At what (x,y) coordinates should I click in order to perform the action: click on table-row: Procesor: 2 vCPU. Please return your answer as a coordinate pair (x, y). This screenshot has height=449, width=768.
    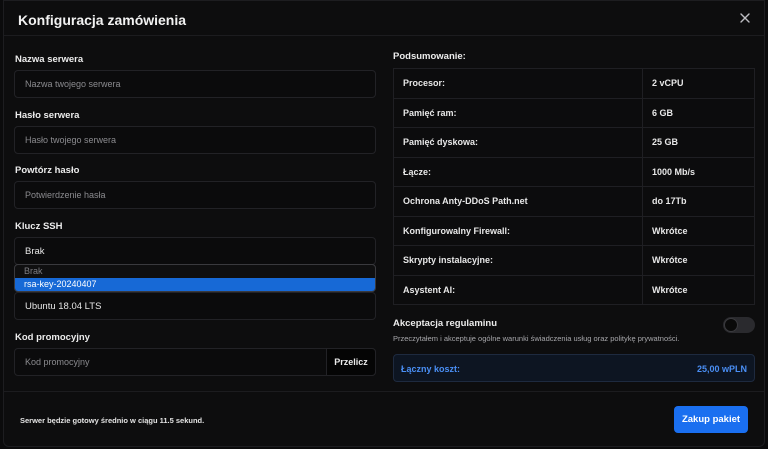
    Looking at the image, I should click on (574, 83).